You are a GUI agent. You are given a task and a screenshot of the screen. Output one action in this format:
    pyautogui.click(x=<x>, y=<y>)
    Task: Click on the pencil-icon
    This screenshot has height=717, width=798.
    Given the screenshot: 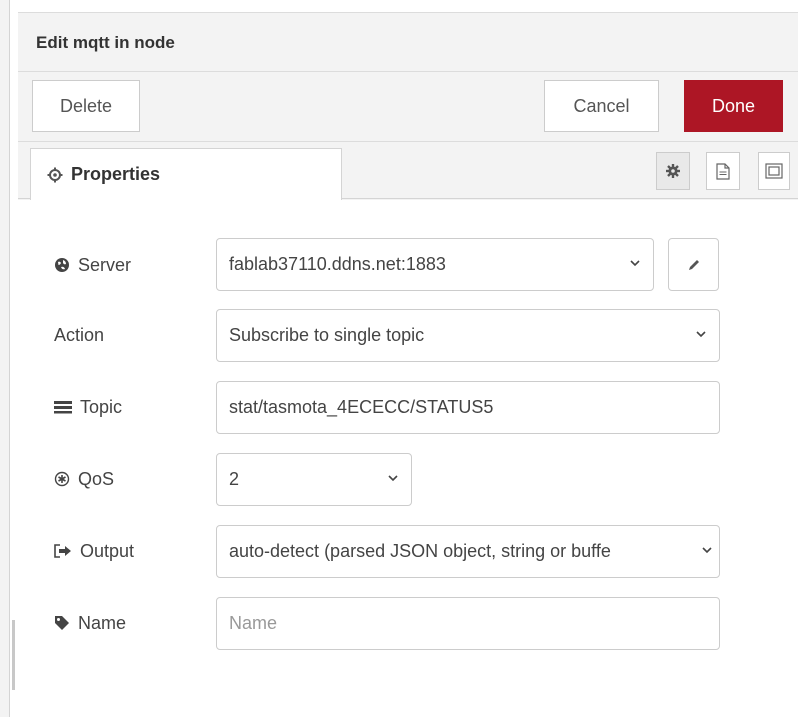 What is the action you would take?
    pyautogui.click(x=694, y=265)
    